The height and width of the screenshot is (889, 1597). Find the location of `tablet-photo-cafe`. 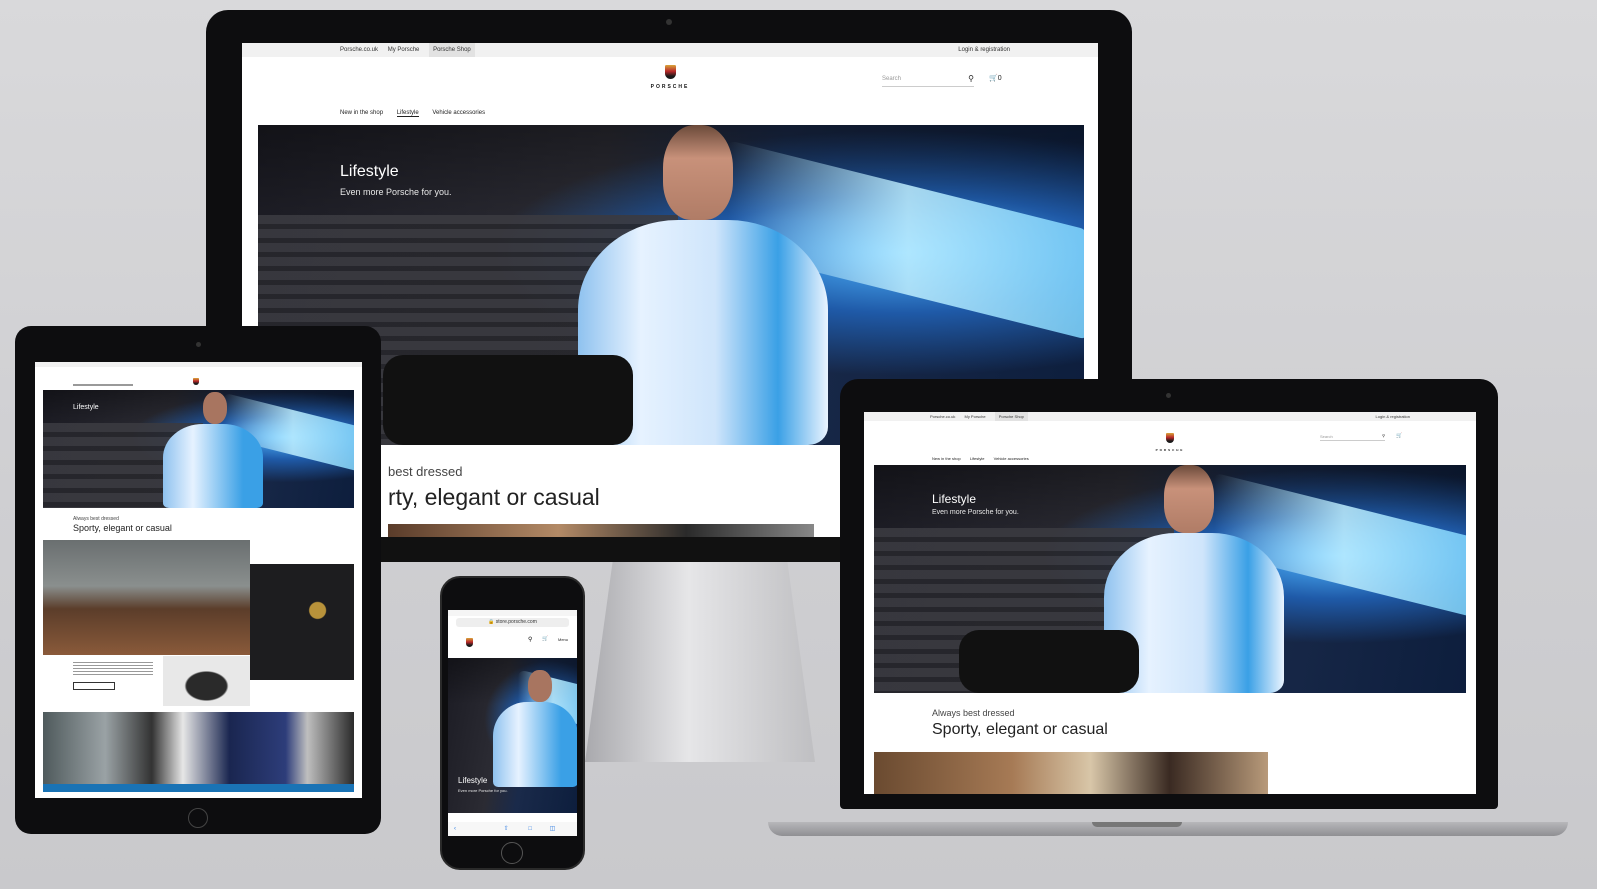

tablet-photo-cafe is located at coordinates (146, 597).